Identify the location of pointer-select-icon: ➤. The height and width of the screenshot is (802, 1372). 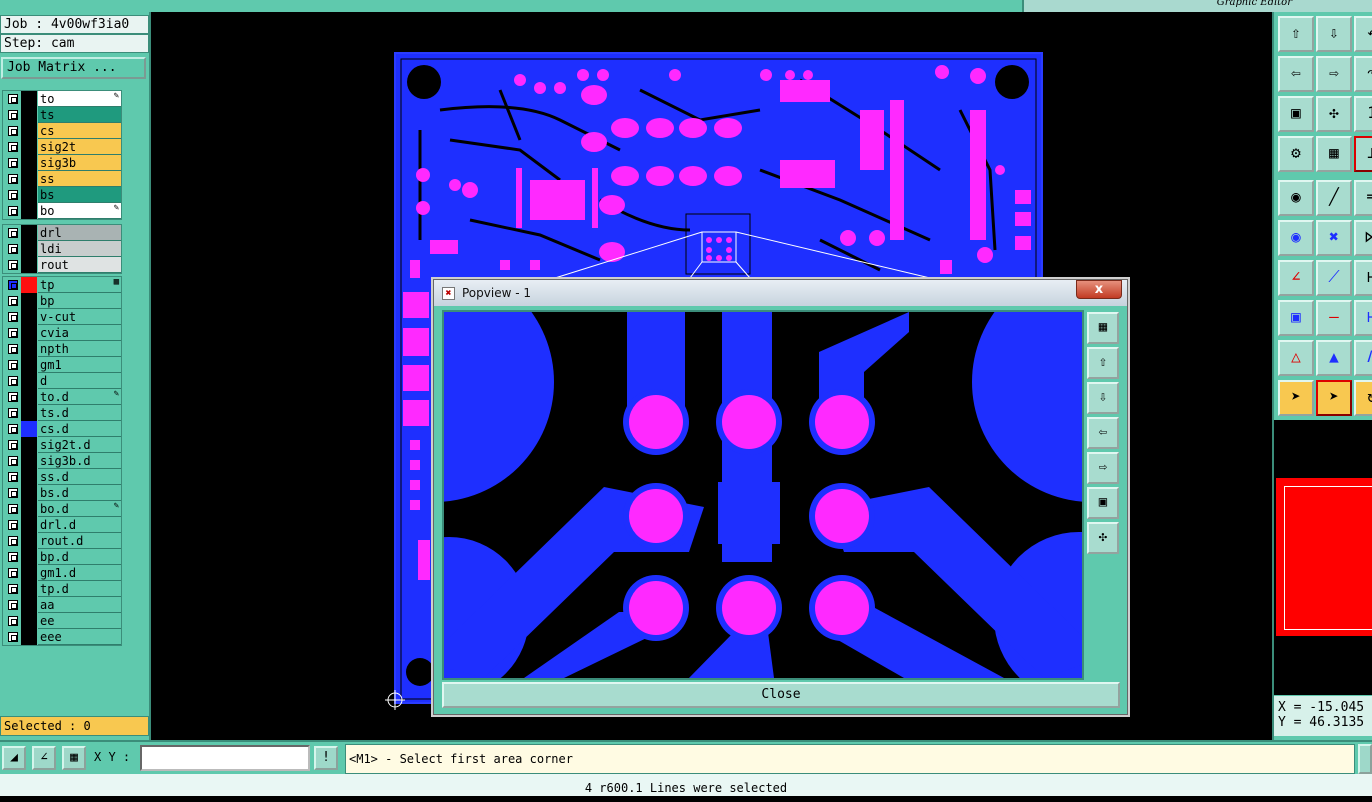
(1334, 398).